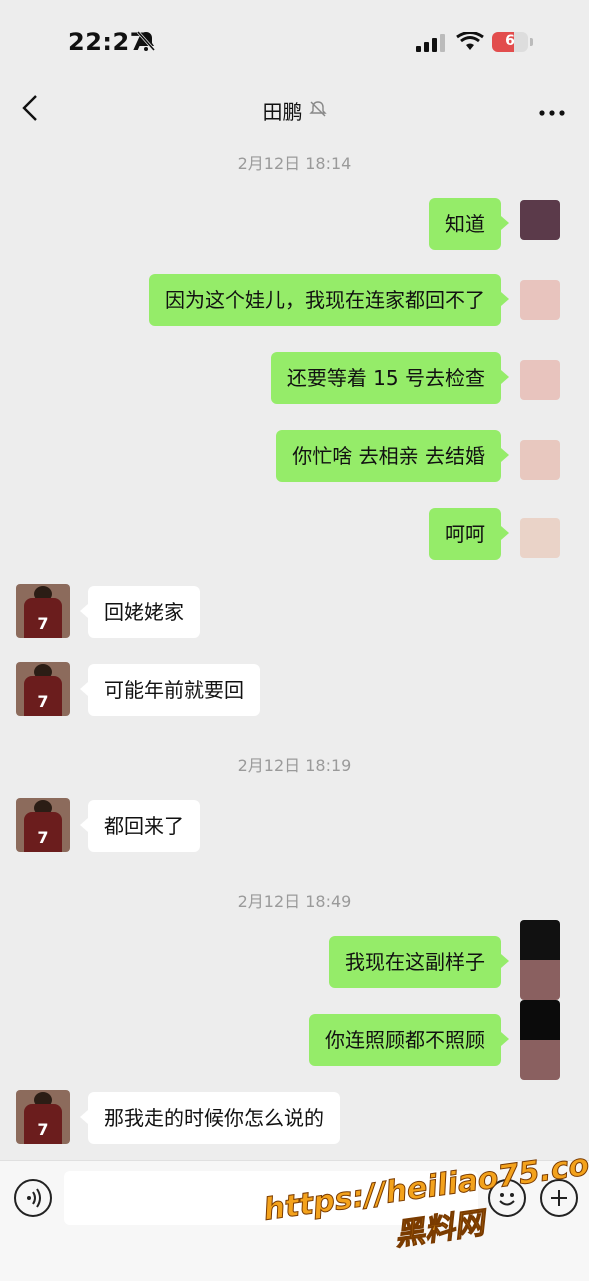  Describe the element at coordinates (390, 378) in the screenshot. I see `message-bubble: 还要等着 15 号去检查` at that location.